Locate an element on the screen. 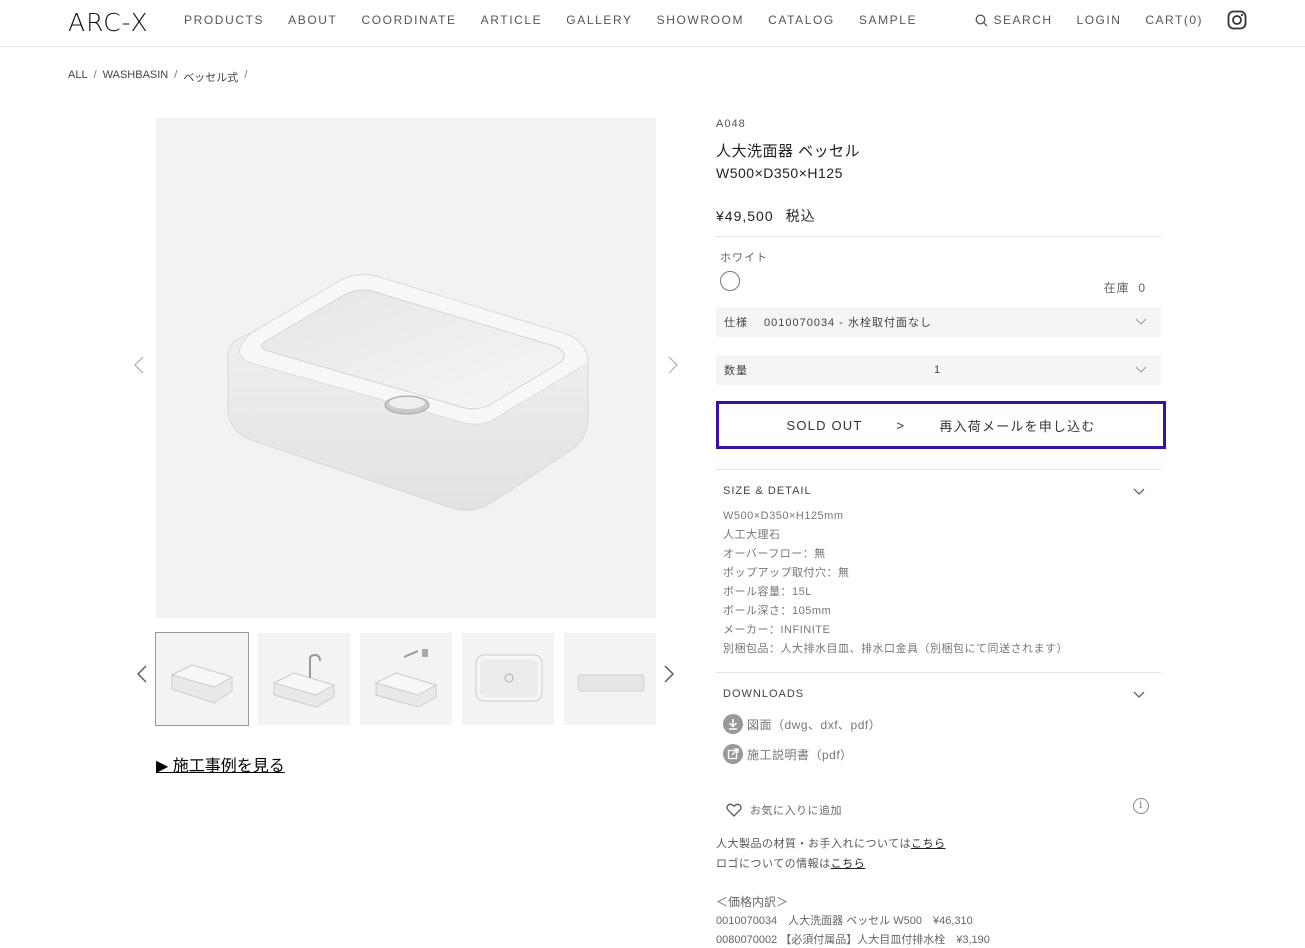 This screenshot has width=1305, height=948. header-utilities: SEARCH LOGIN CART(0) is located at coordinates (1111, 20).